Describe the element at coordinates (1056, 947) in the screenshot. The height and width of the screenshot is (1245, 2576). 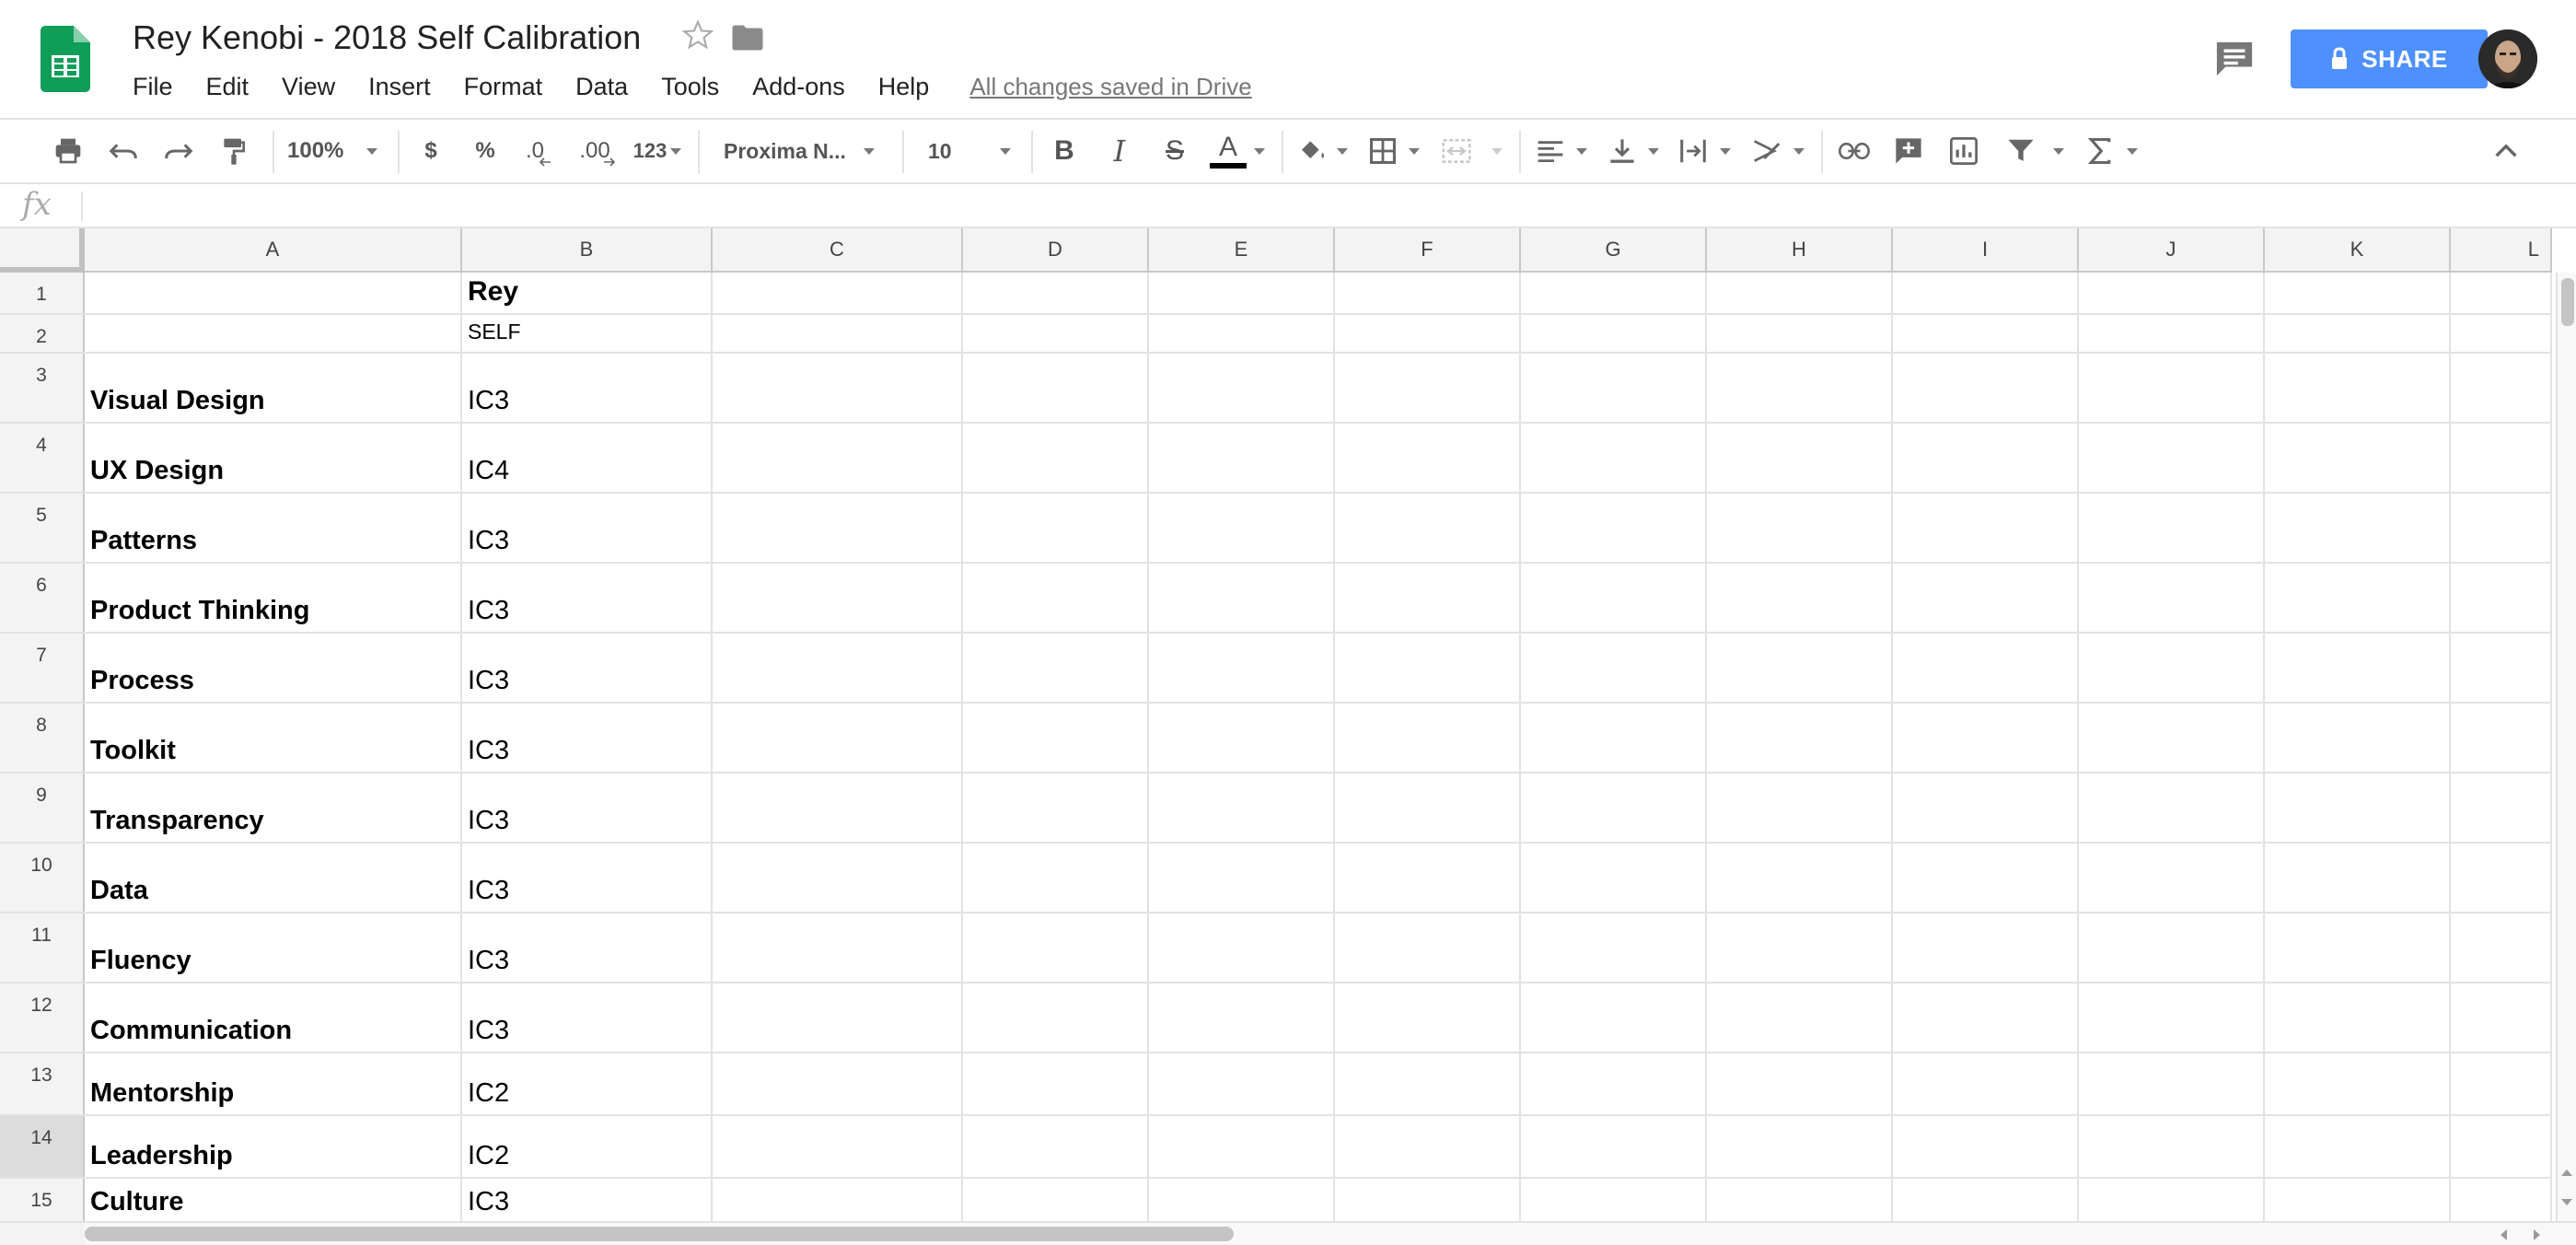
I see `cell-d11` at that location.